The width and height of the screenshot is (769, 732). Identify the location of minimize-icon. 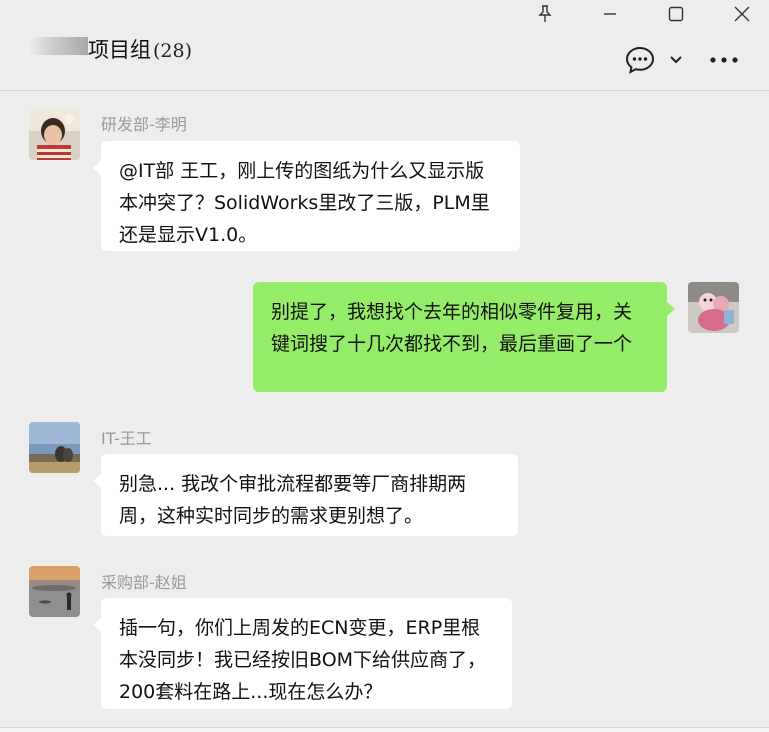
(610, 14).